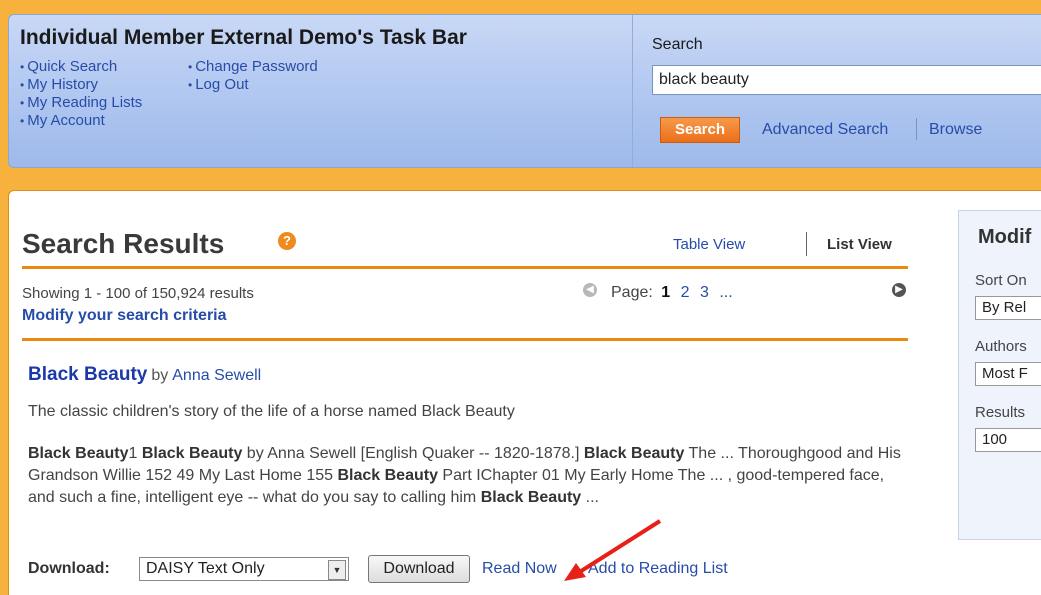 The width and height of the screenshot is (1041, 595). Describe the element at coordinates (1000, 412) in the screenshot. I see `results-per-page-label: Results` at that location.